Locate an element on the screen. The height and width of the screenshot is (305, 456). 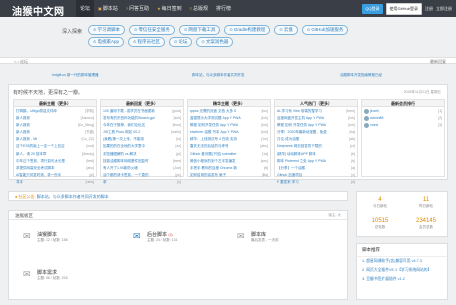
list-item: 教程 如何开发任务 App Y PWA [tch] is located at coordinates (229, 125).